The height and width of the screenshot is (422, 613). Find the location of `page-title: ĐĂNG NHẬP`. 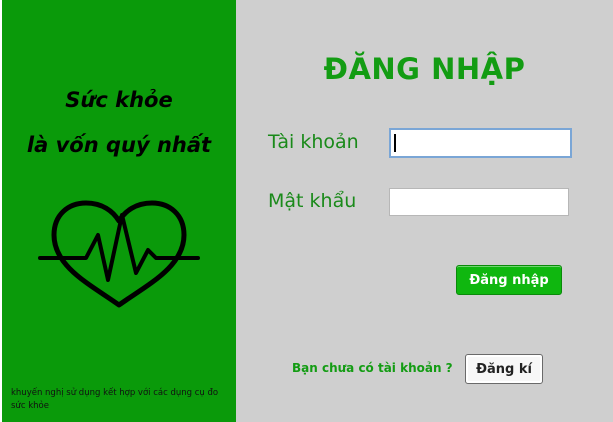

page-title: ĐĂNG NHẬP is located at coordinates (424, 69).